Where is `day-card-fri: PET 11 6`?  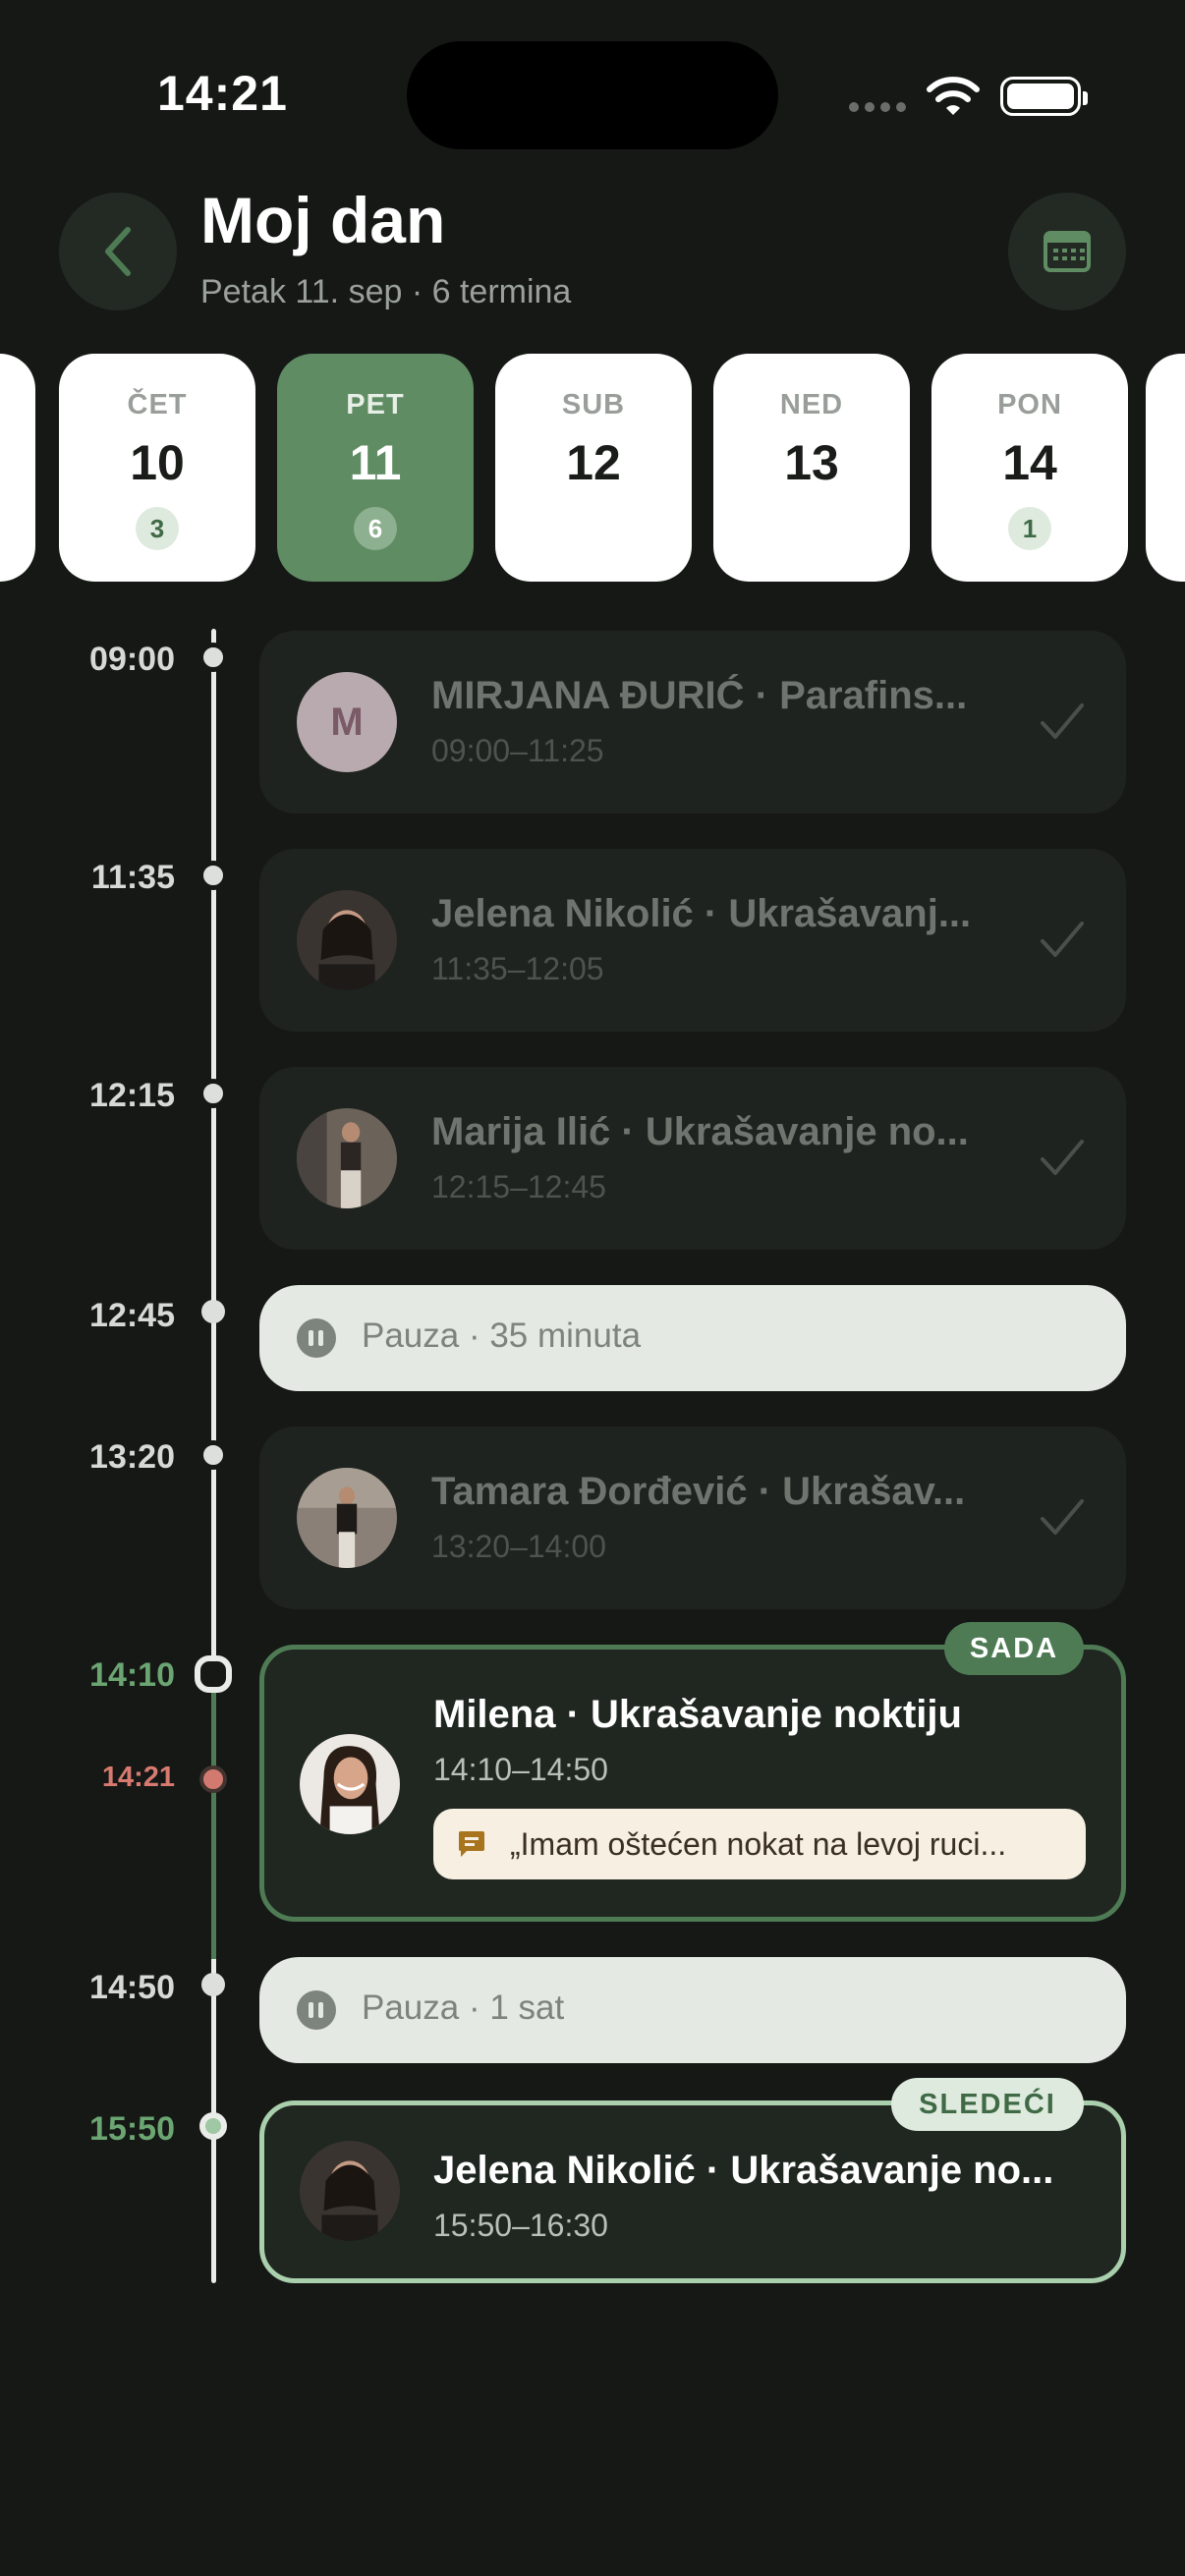 day-card-fri: PET 11 6 is located at coordinates (376, 468).